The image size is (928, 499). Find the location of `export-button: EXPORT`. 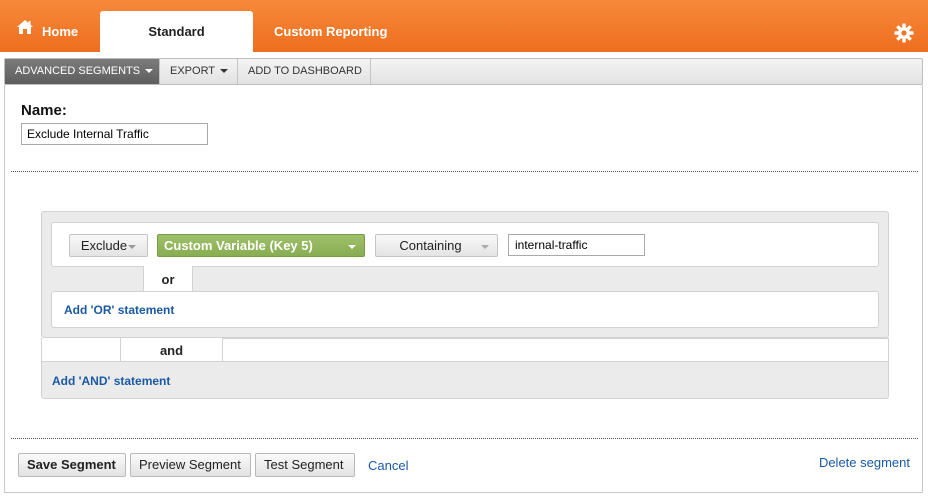

export-button: EXPORT is located at coordinates (199, 71).